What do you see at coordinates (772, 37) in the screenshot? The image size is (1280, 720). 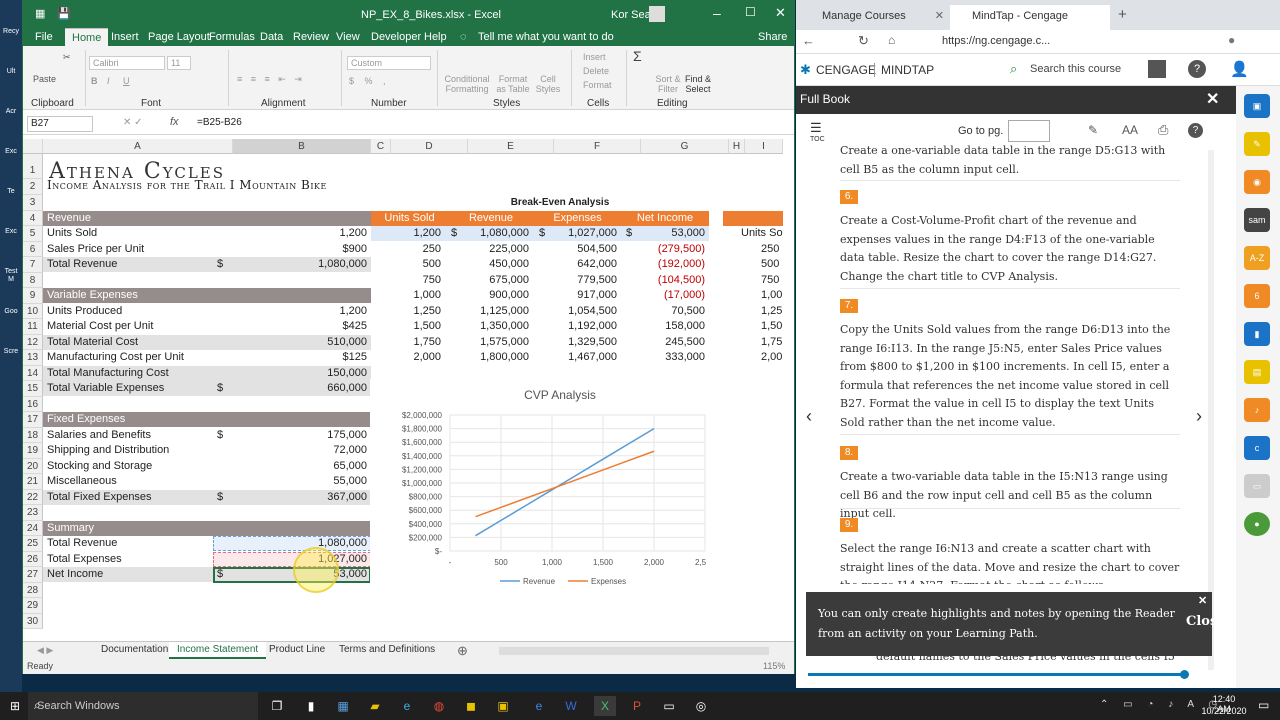 I see `share-button: Share` at bounding box center [772, 37].